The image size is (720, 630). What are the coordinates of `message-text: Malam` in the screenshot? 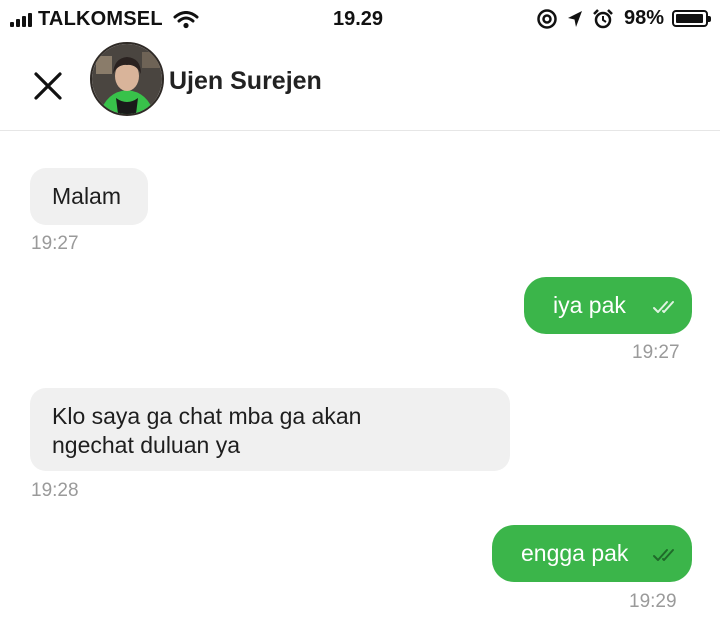 It's located at (87, 196).